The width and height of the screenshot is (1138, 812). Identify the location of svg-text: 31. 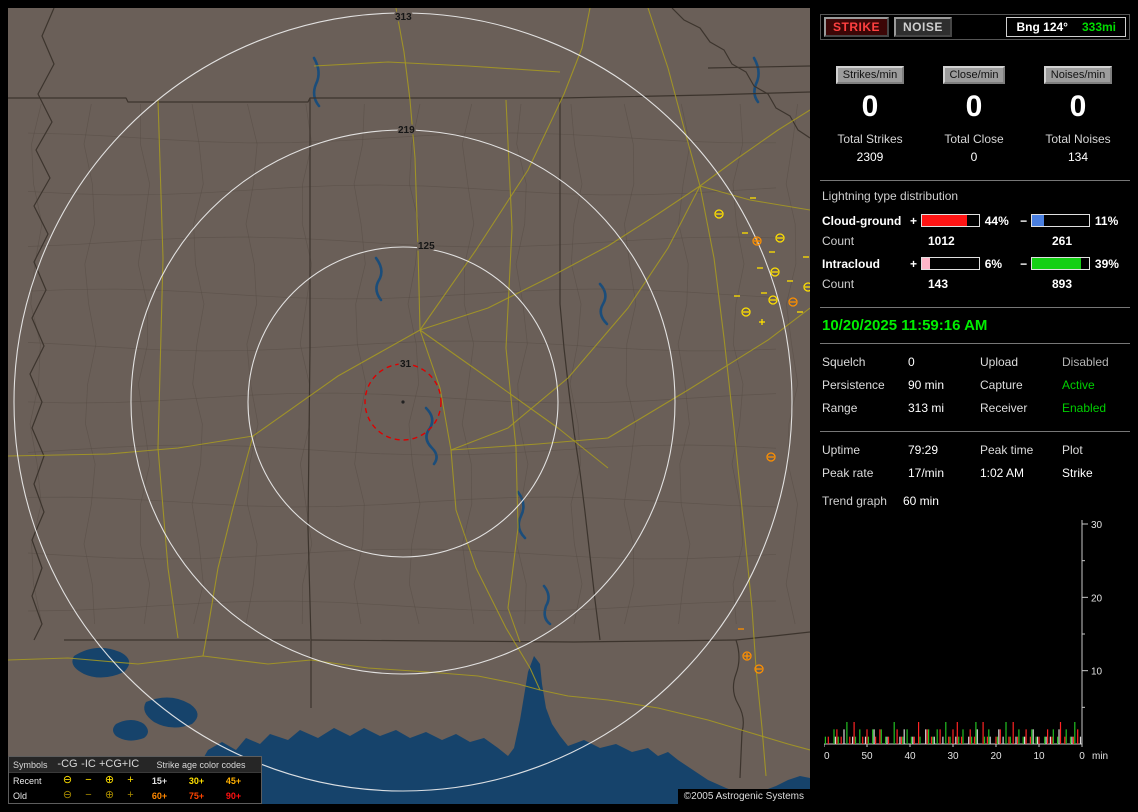
(406, 364).